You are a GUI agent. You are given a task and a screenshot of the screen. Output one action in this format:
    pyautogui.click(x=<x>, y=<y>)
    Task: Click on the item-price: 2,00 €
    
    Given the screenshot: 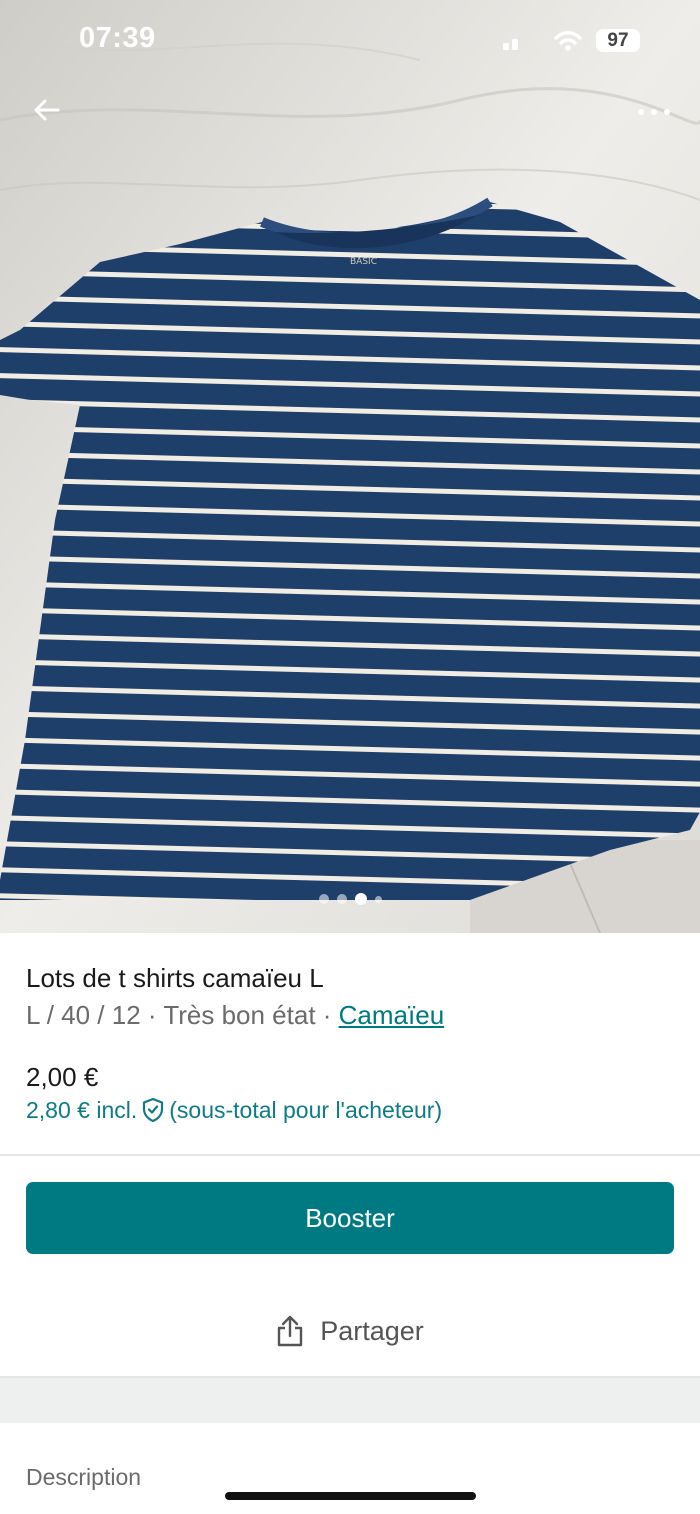 What is the action you would take?
    pyautogui.click(x=62, y=1077)
    